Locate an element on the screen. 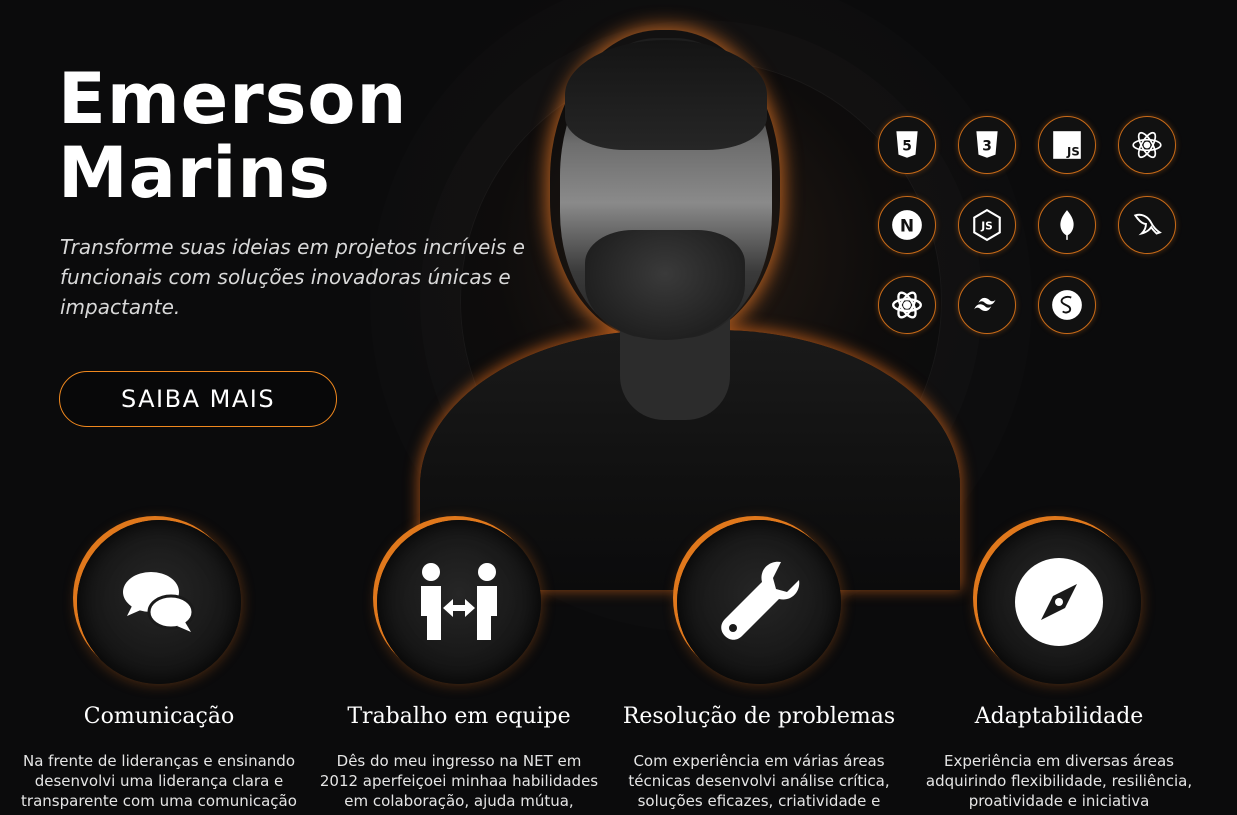 This screenshot has height=815, width=1237. nodejs-label: JS is located at coordinates (986, 225).